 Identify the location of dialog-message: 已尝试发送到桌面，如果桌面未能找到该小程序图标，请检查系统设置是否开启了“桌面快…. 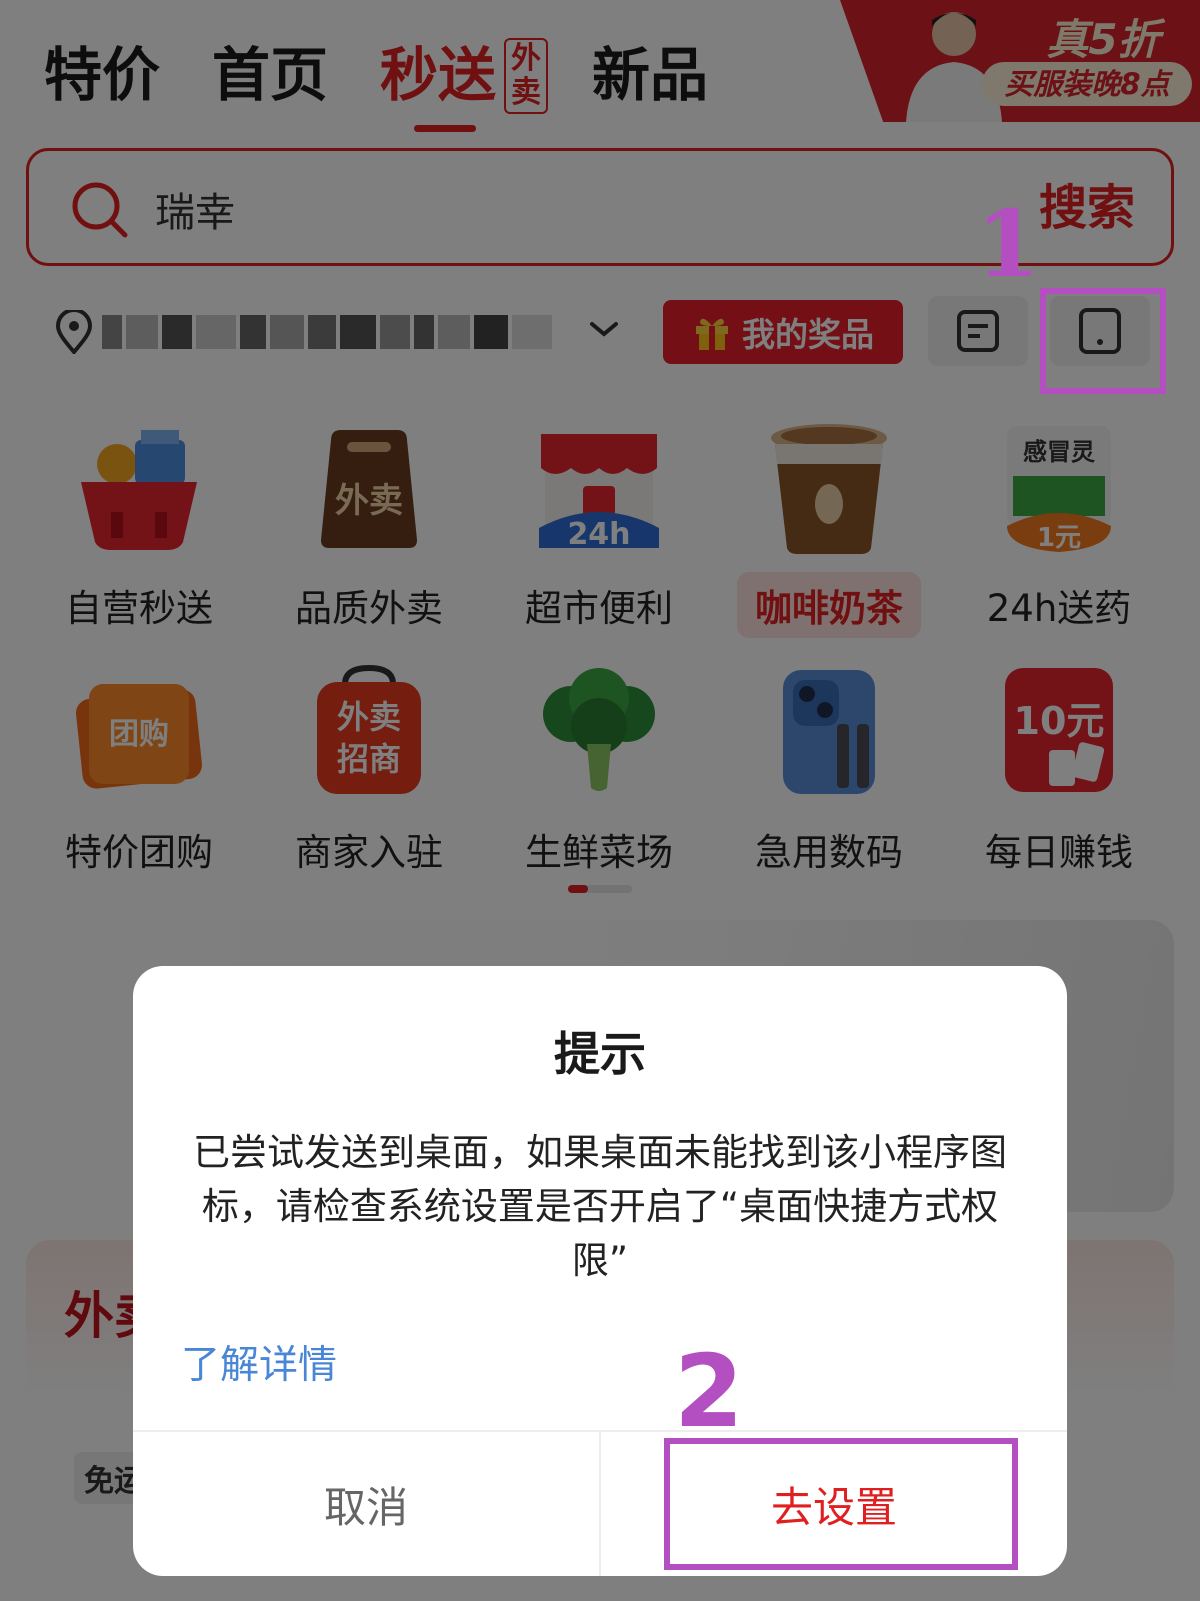
(600, 1206).